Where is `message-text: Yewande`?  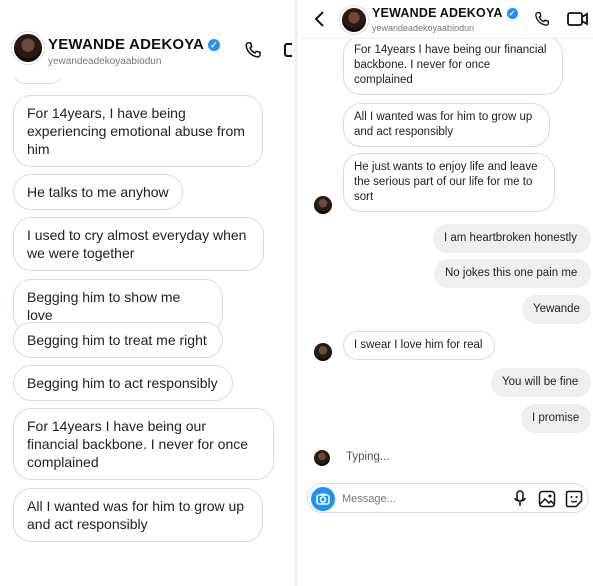 message-text: Yewande is located at coordinates (556, 309).